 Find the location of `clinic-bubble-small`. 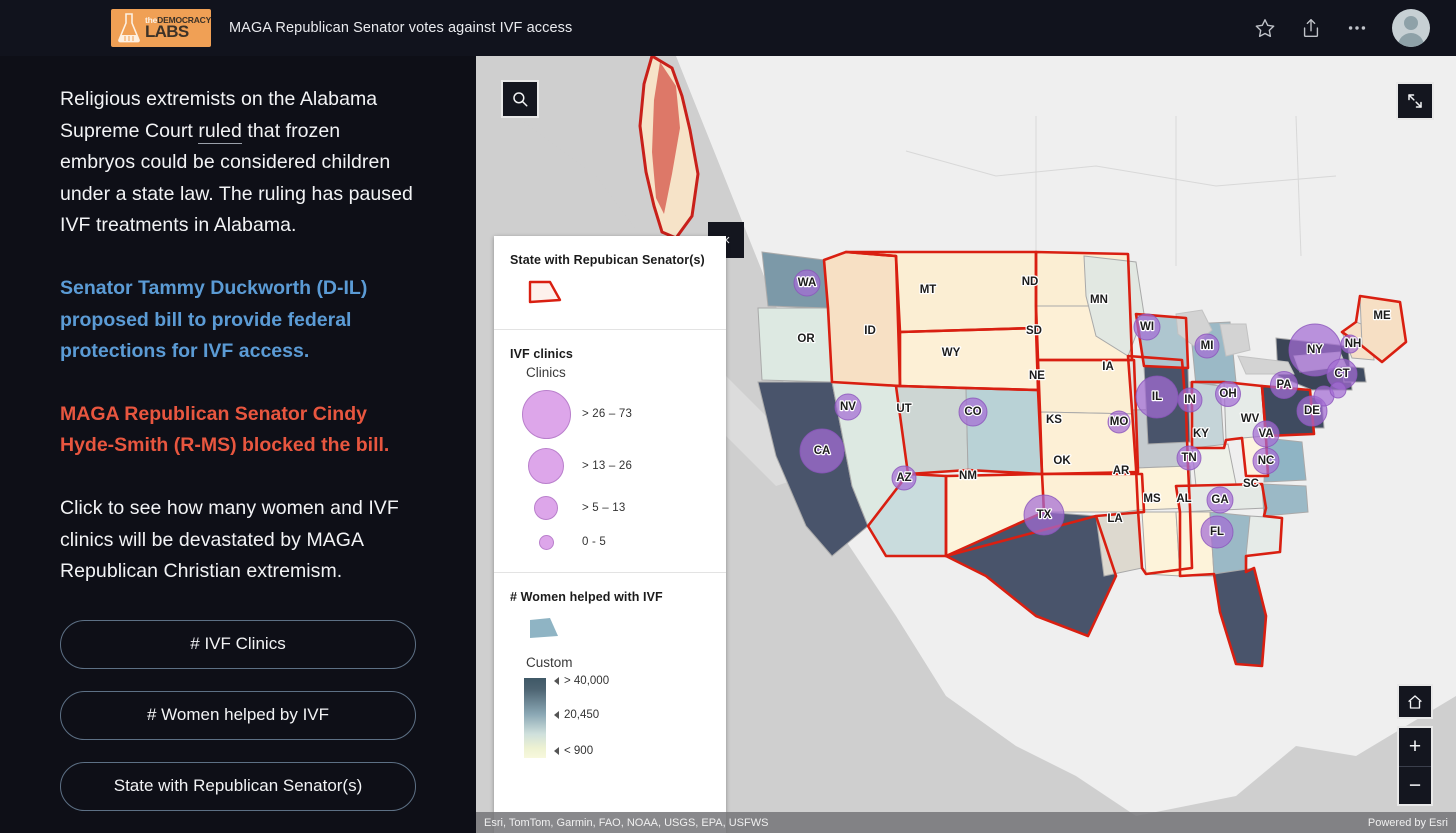

clinic-bubble-small is located at coordinates (546, 508).